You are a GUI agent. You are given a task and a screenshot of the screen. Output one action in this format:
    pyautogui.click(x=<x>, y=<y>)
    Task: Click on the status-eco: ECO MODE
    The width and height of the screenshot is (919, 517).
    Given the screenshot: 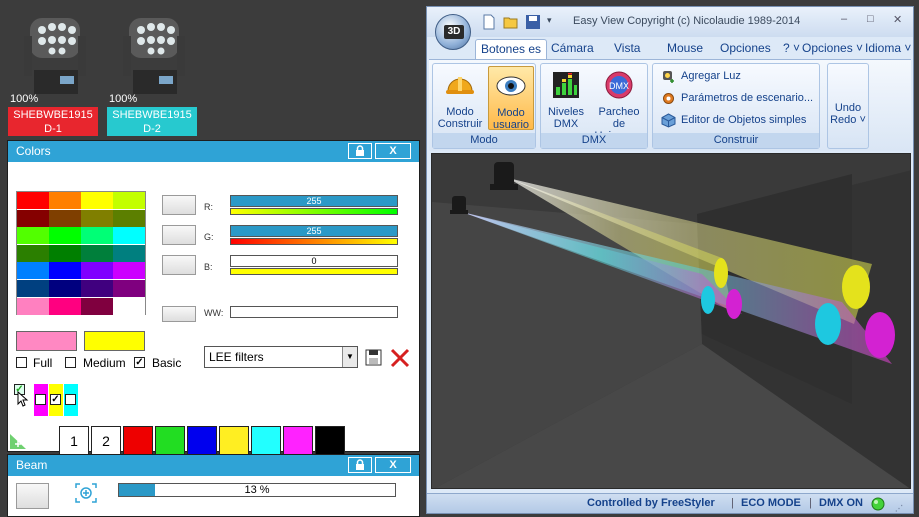 What is the action you would take?
    pyautogui.click(x=771, y=503)
    